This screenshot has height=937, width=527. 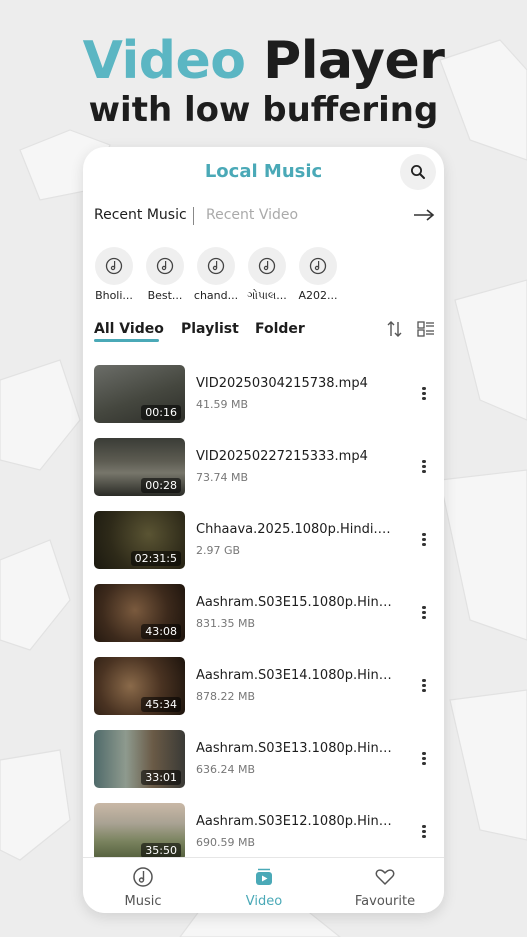 I want to click on video-thumbnail: 33:01, so click(x=139, y=759).